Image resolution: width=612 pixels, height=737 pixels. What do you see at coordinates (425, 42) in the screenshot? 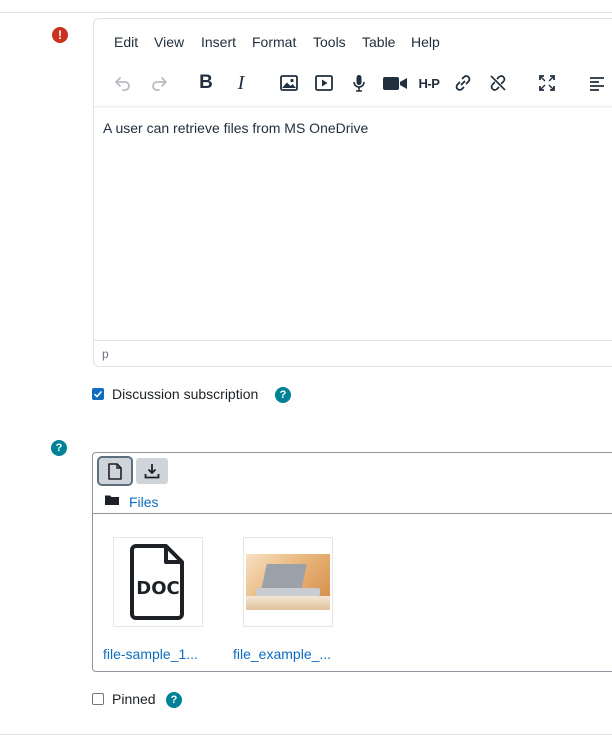
I see `menu-help: Help` at bounding box center [425, 42].